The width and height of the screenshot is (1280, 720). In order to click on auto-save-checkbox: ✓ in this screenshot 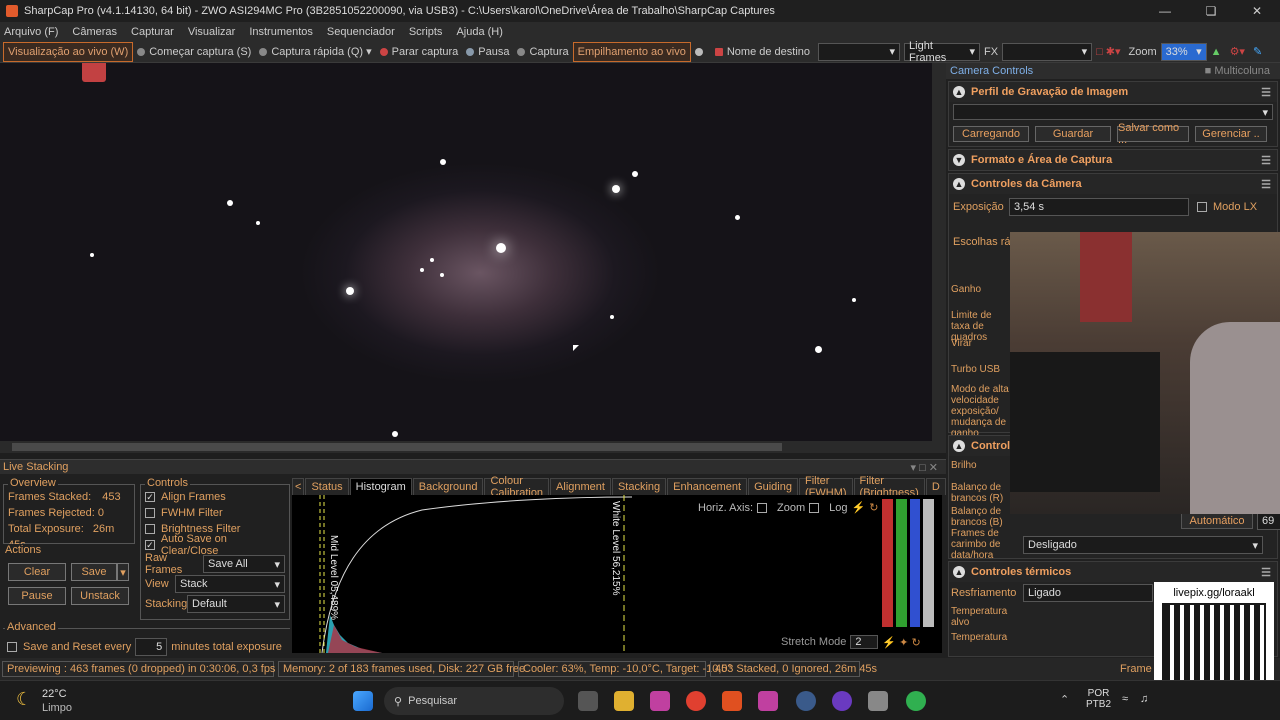, I will do `click(150, 545)`.